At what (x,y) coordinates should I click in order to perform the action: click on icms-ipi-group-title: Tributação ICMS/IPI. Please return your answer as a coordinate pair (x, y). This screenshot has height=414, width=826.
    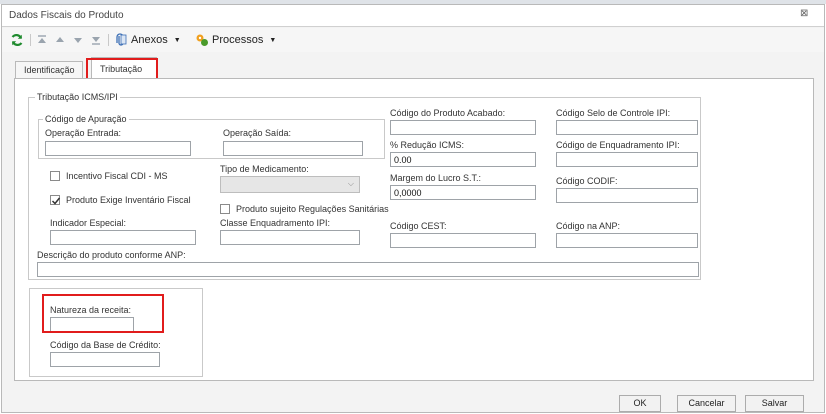
    Looking at the image, I should click on (77, 97).